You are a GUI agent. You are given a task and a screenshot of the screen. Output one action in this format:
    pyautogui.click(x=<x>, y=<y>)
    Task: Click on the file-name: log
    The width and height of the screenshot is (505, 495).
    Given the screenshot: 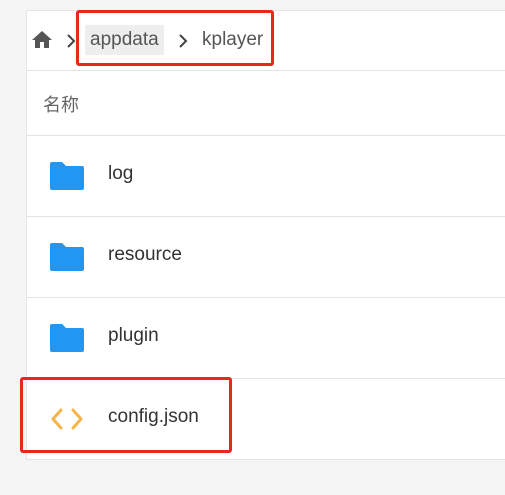 What is the action you would take?
    pyautogui.click(x=121, y=173)
    